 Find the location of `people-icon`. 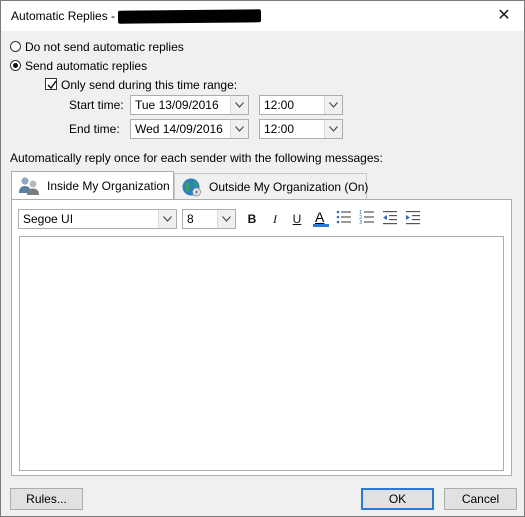

people-icon is located at coordinates (29, 186).